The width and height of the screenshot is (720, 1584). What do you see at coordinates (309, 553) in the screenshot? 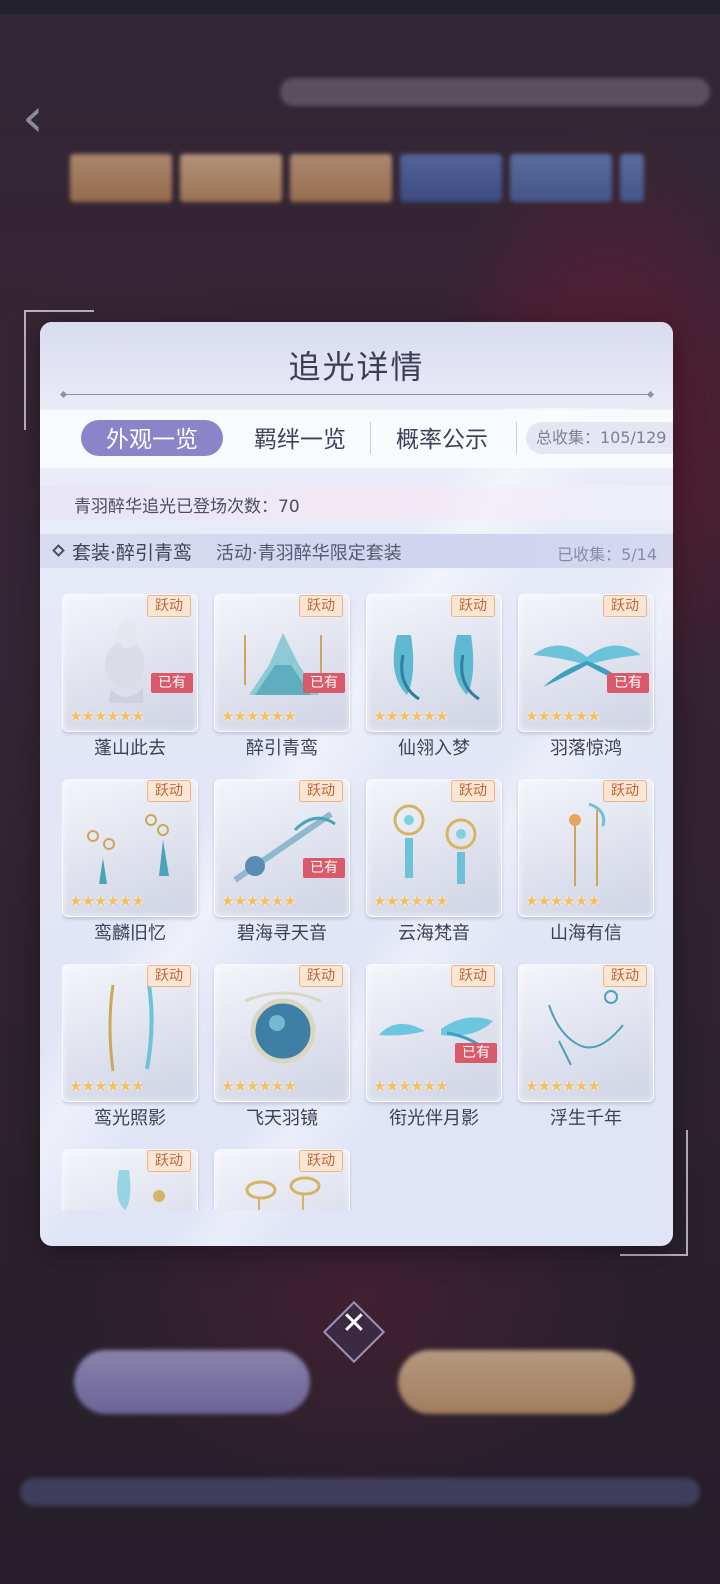
I see `set-subtitle: 活动·青羽醉华限定套装` at bounding box center [309, 553].